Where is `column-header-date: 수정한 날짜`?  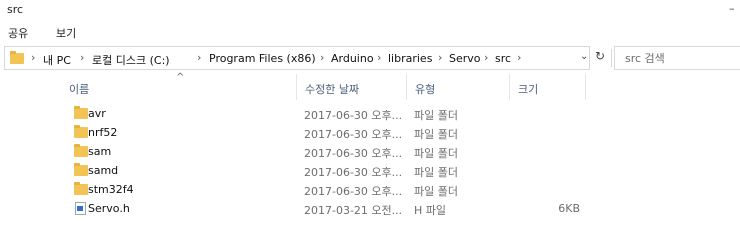 column-header-date: 수정한 날짜 is located at coordinates (352, 87).